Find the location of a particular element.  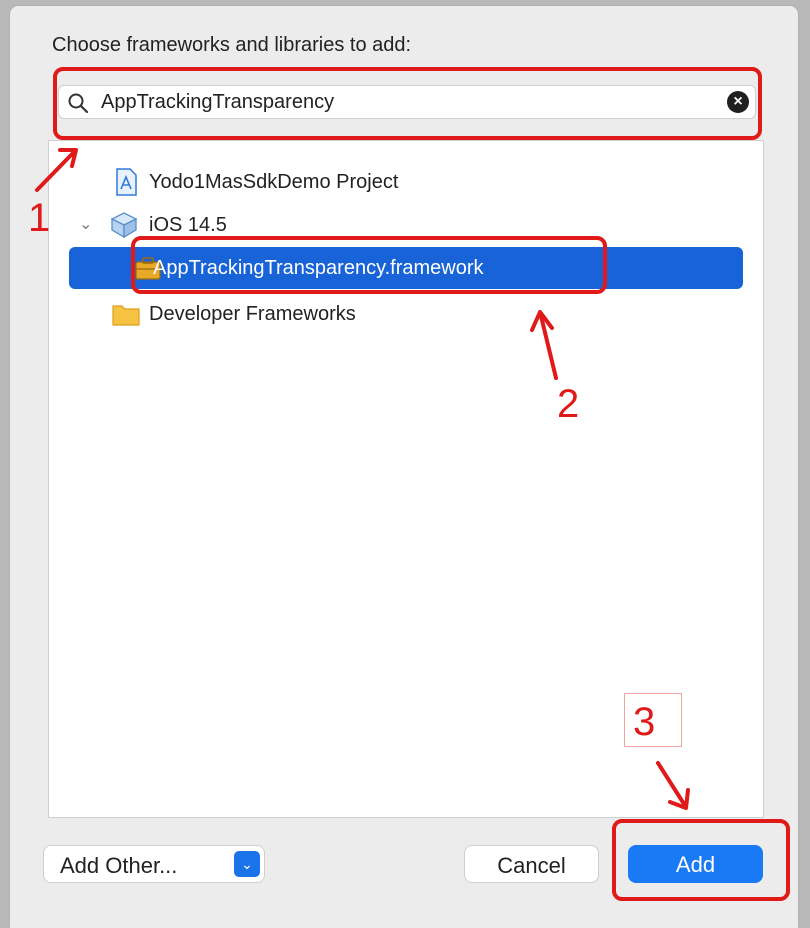

sdk-icon is located at coordinates (124, 225).